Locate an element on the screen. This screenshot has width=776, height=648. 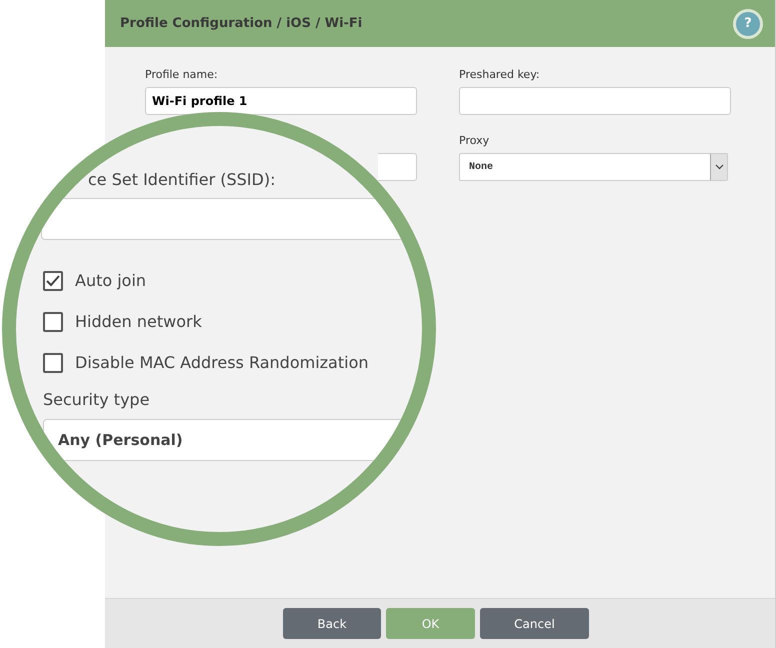
dialog-button: Back is located at coordinates (332, 623).